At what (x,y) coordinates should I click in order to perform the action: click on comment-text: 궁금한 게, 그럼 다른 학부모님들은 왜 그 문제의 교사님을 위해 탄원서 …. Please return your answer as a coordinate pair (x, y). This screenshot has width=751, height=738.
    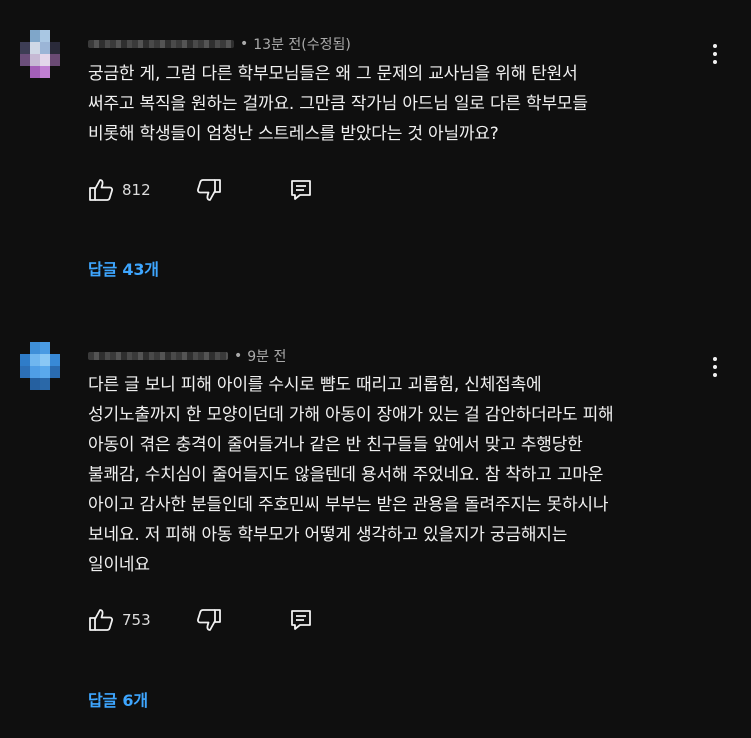
    Looking at the image, I should click on (338, 104).